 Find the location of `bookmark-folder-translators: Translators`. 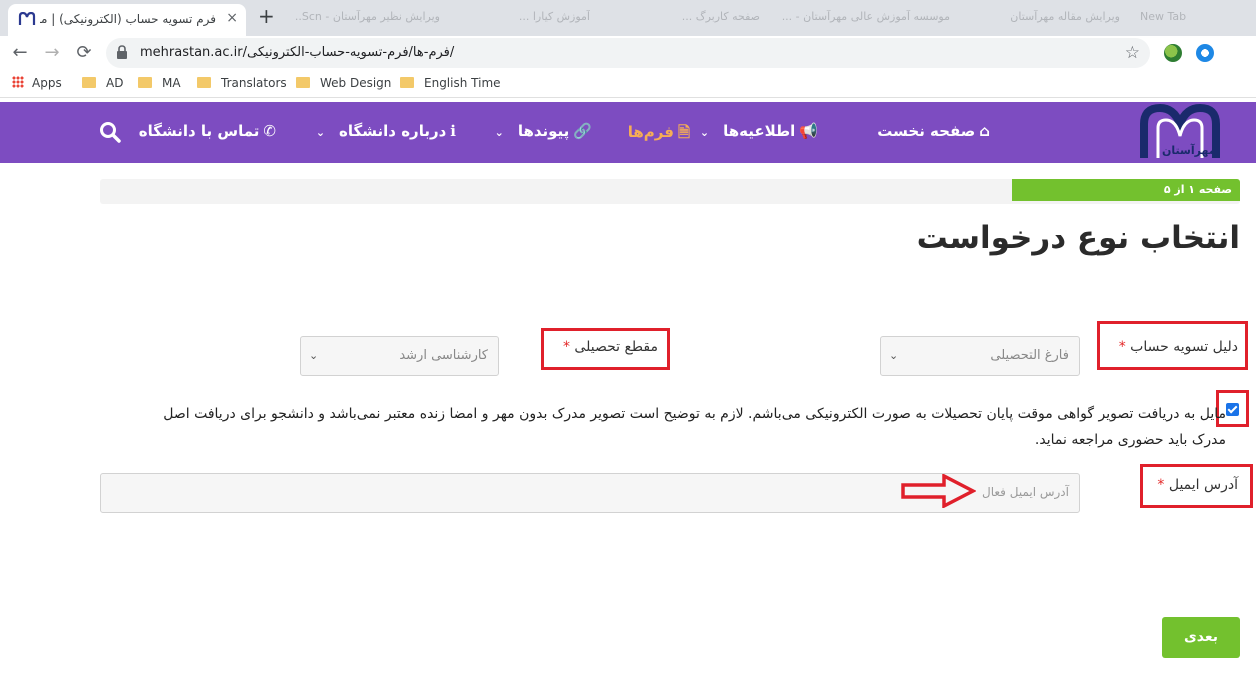

bookmark-folder-translators: Translators is located at coordinates (242, 83).